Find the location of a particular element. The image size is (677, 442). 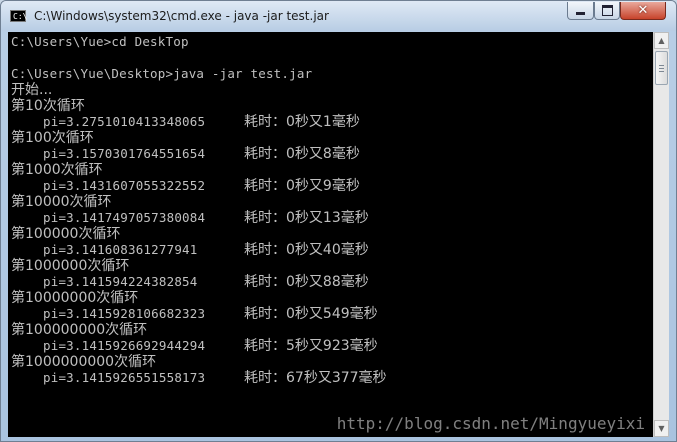

loop-result-row: pi=3.2751010413348065 耗时：0秒又1毫秒 is located at coordinates (311, 122).